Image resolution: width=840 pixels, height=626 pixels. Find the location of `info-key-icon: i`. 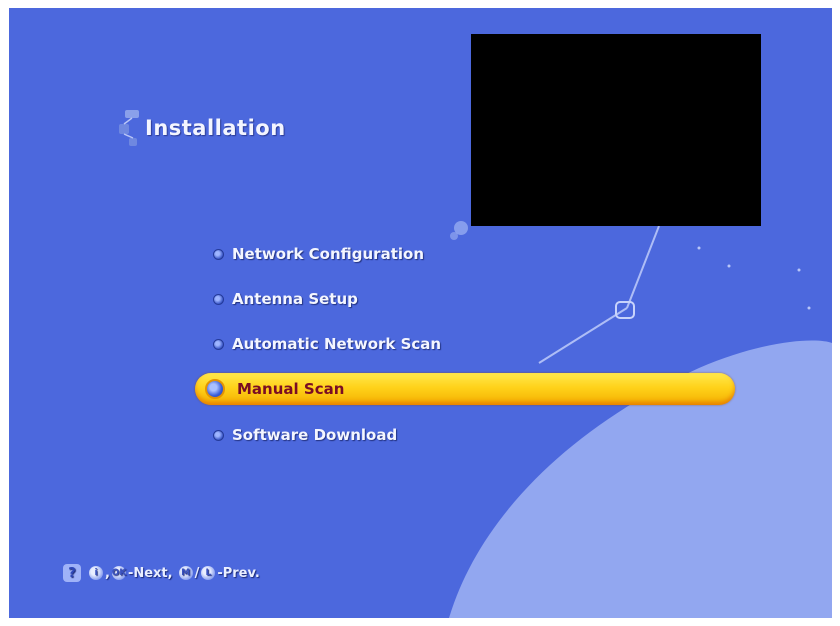

info-key-icon: i is located at coordinates (96, 573).